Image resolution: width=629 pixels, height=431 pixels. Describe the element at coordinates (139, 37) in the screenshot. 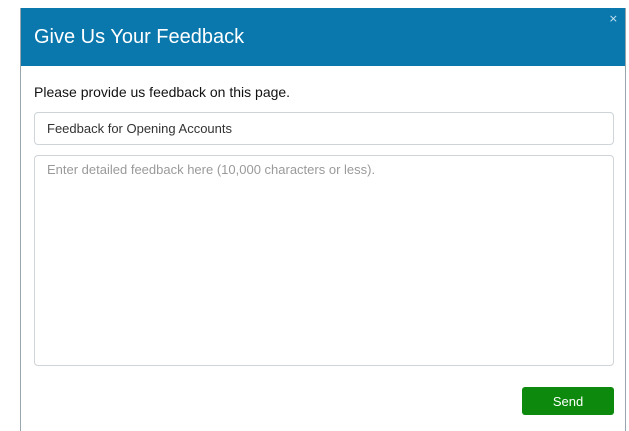

I see `dialog-title: Give Us Your Feedback` at that location.